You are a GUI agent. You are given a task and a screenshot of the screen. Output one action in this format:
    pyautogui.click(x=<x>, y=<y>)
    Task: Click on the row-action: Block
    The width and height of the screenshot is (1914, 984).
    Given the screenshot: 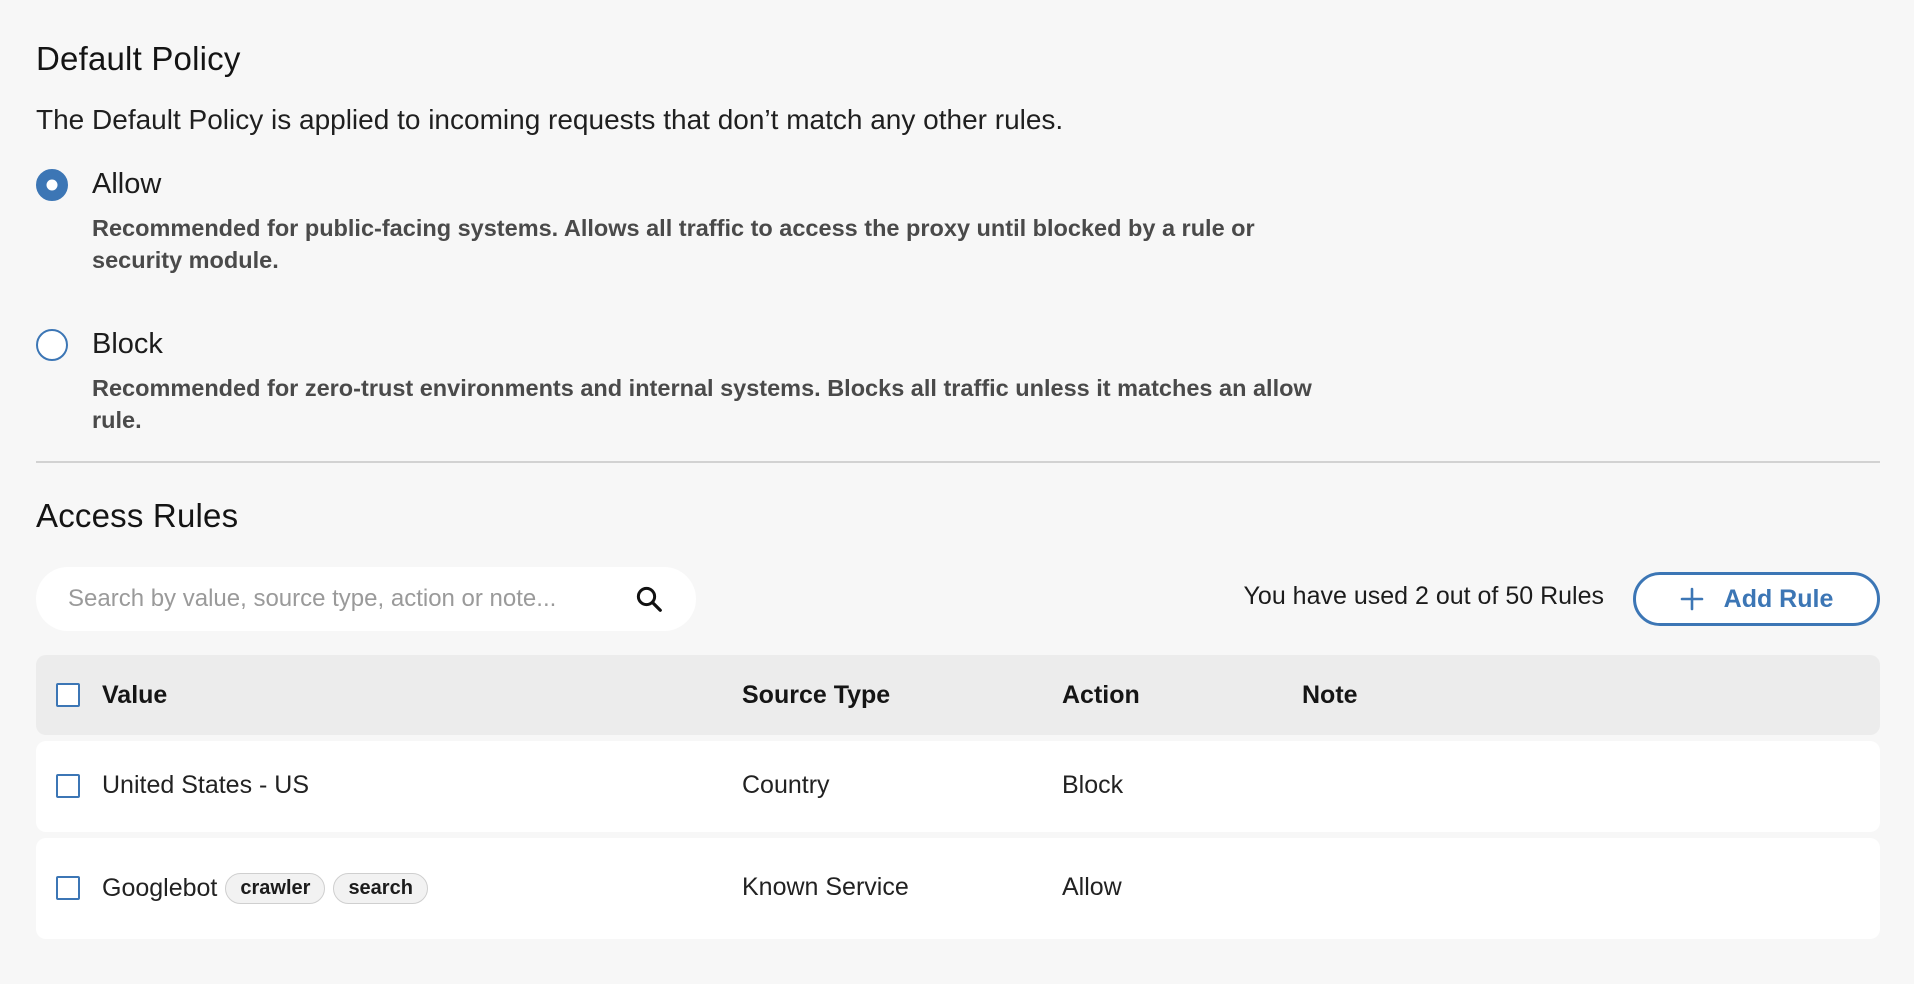 What is the action you would take?
    pyautogui.click(x=1093, y=785)
    